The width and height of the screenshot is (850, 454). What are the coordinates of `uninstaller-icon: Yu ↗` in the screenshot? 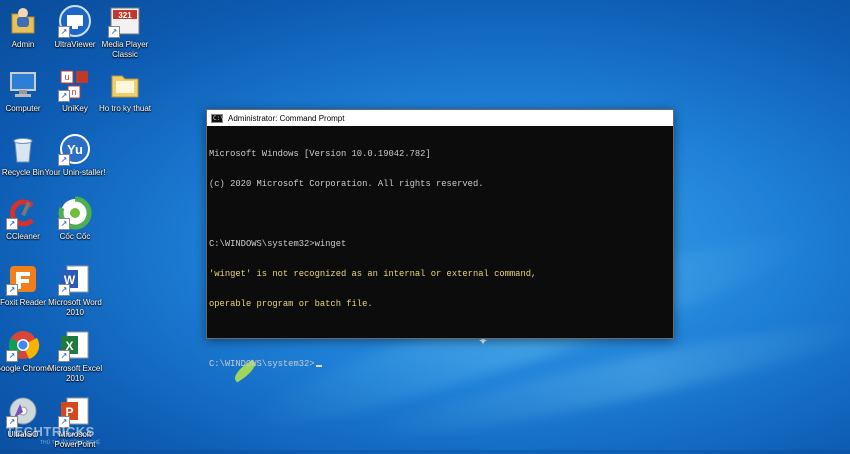 It's located at (75, 149).